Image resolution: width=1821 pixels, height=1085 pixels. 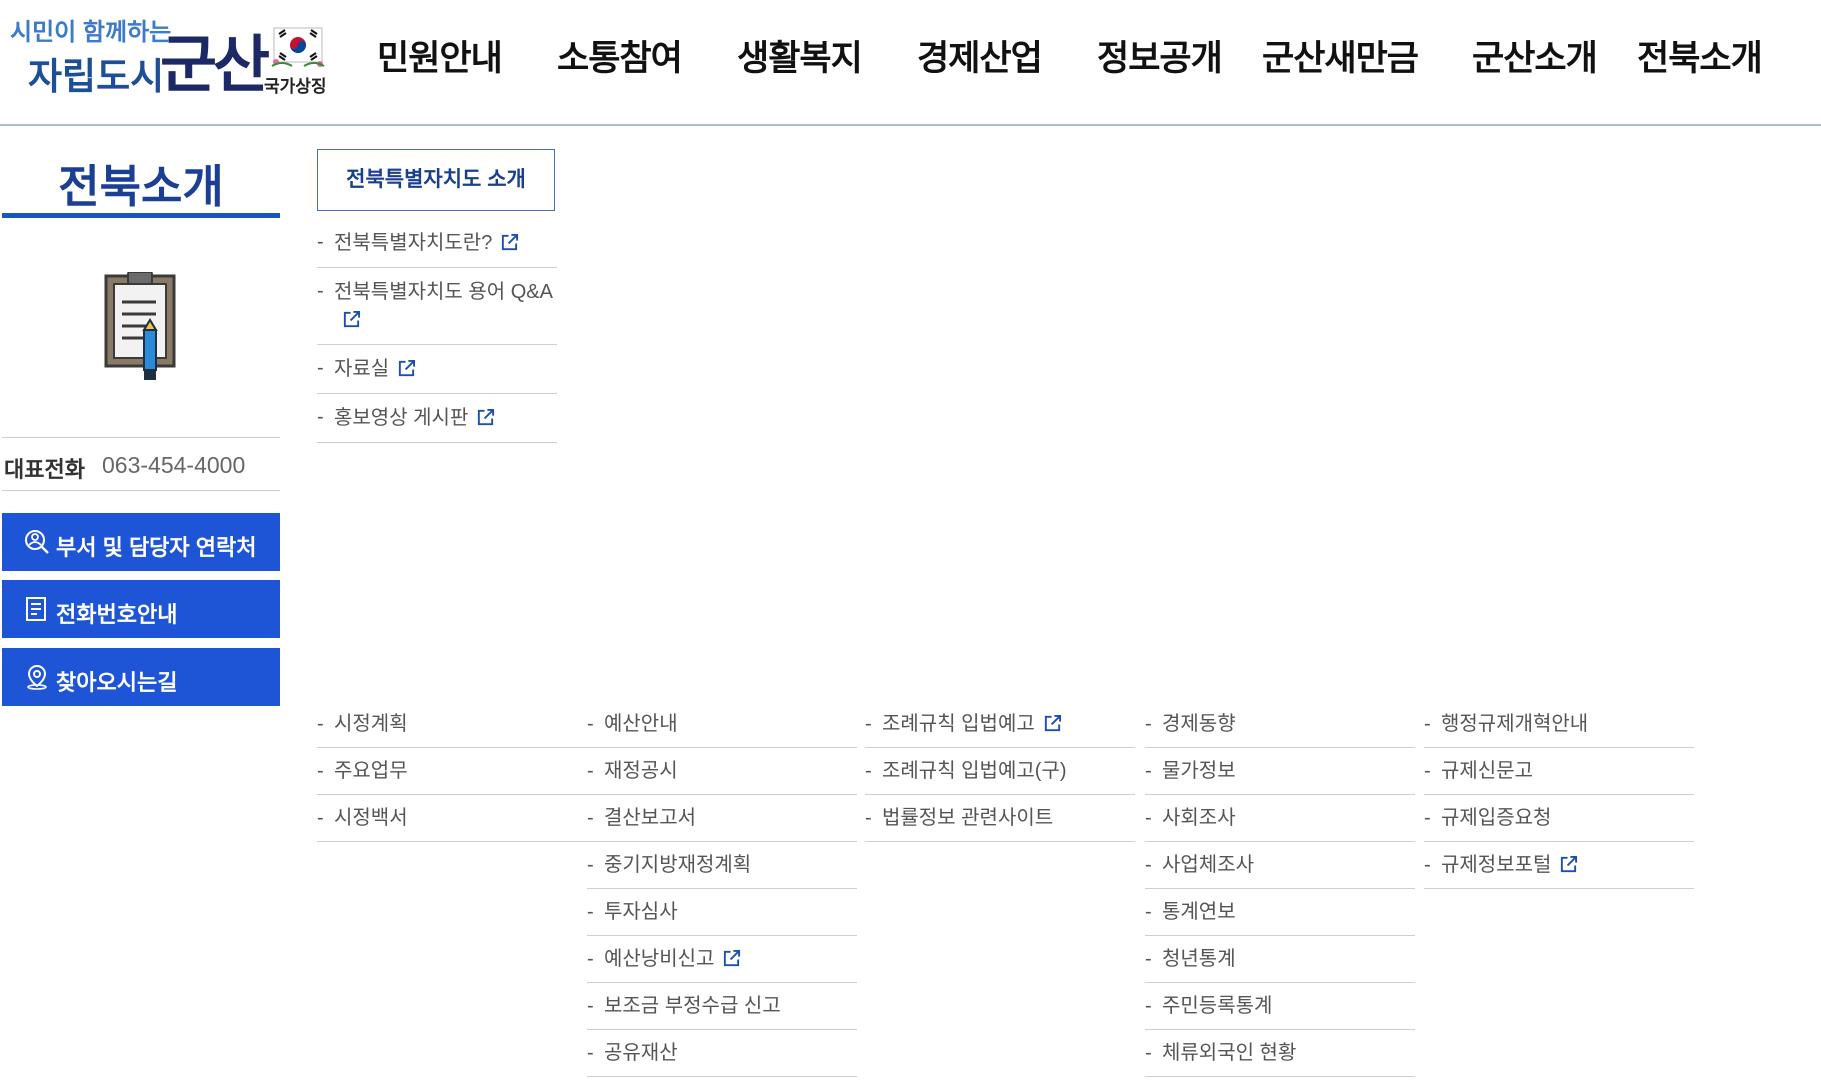 I want to click on list-item: 예산낭비신고, so click(x=722, y=959).